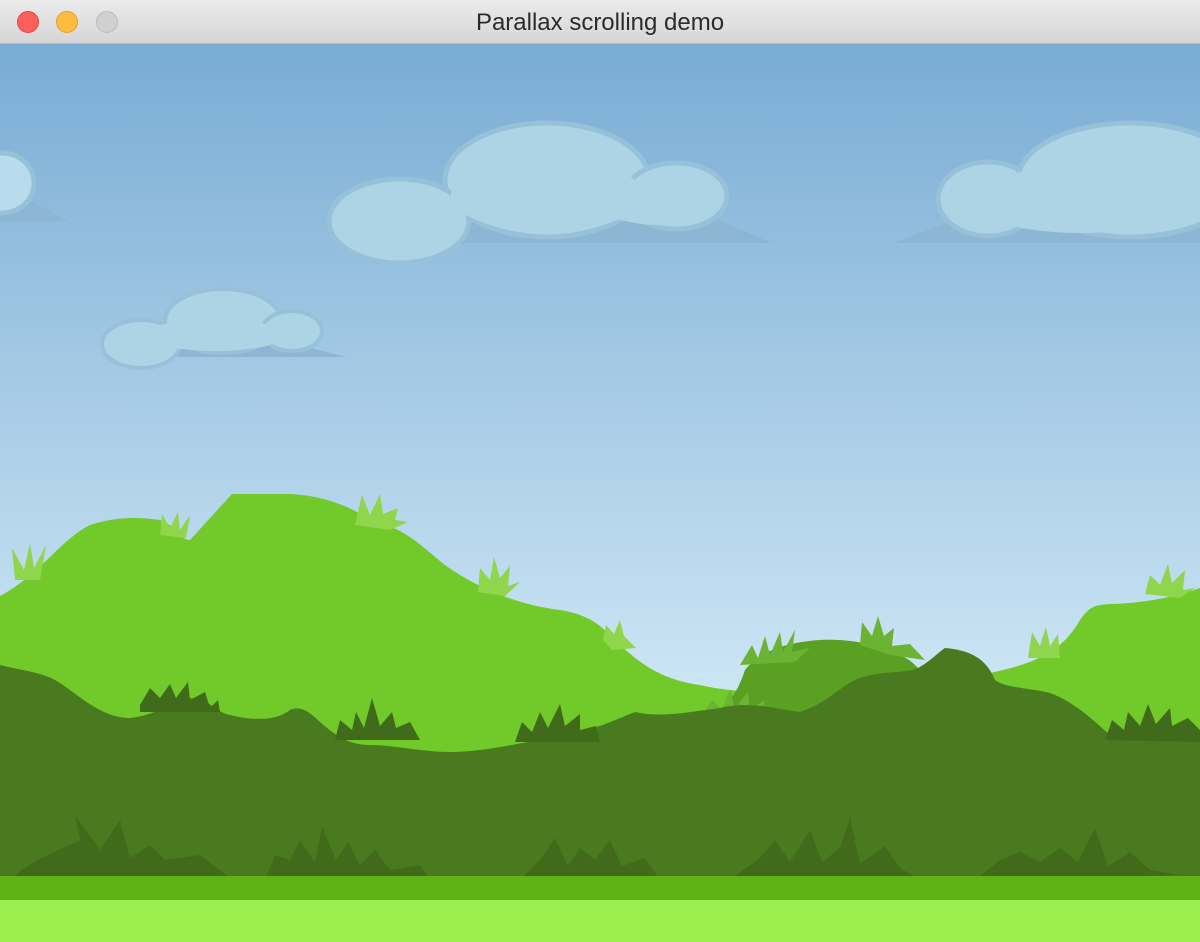  Describe the element at coordinates (600, 921) in the screenshot. I see `ground` at that location.